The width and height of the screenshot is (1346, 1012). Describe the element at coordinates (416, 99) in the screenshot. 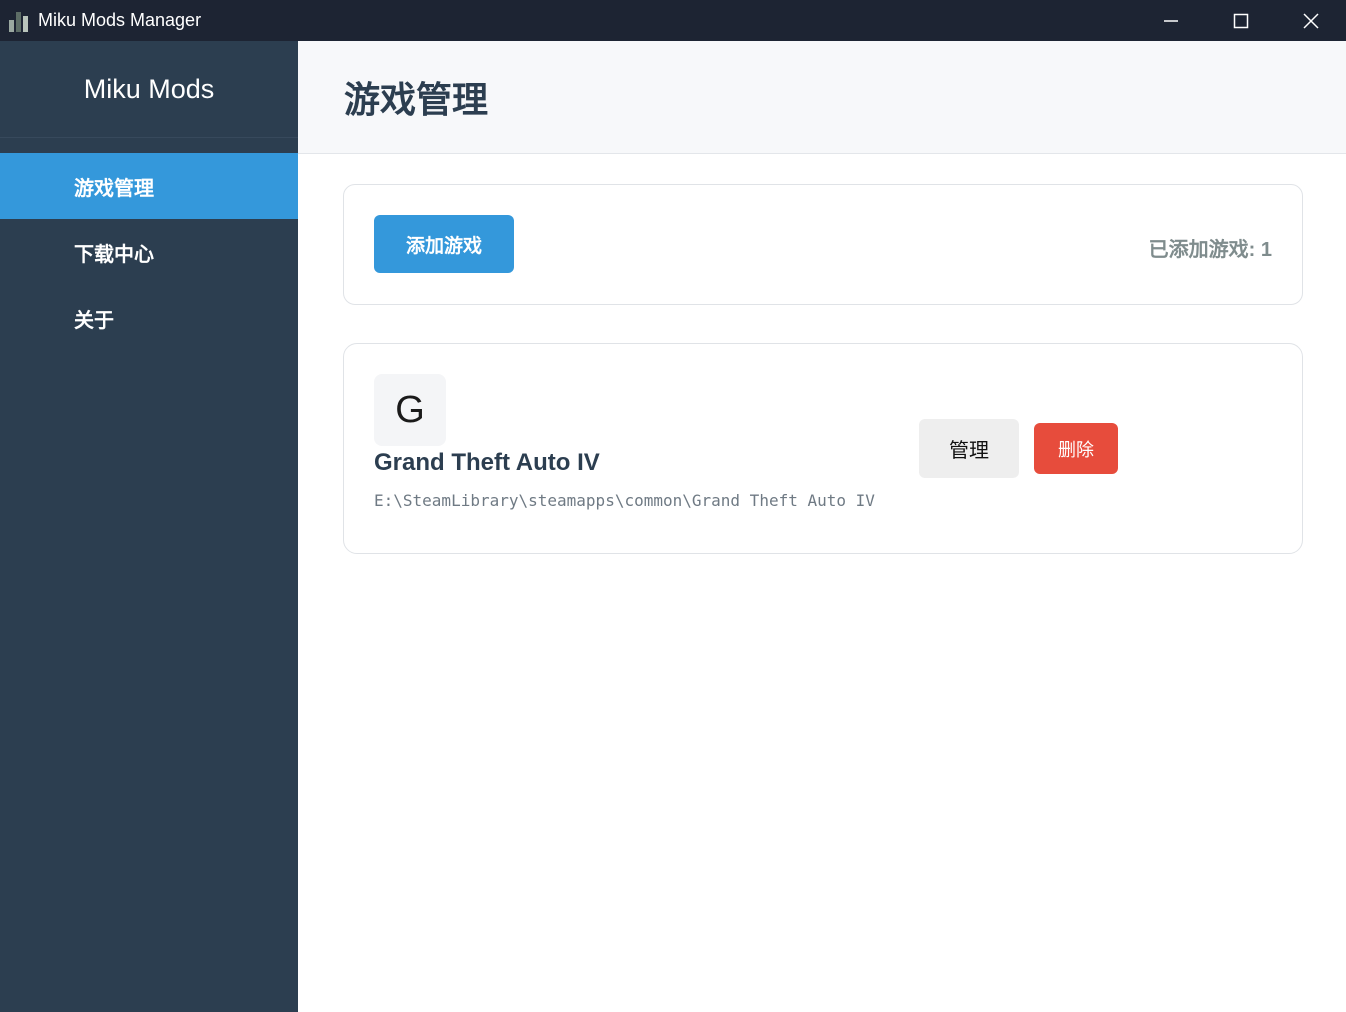

I see `page-title: 游戏管理` at that location.